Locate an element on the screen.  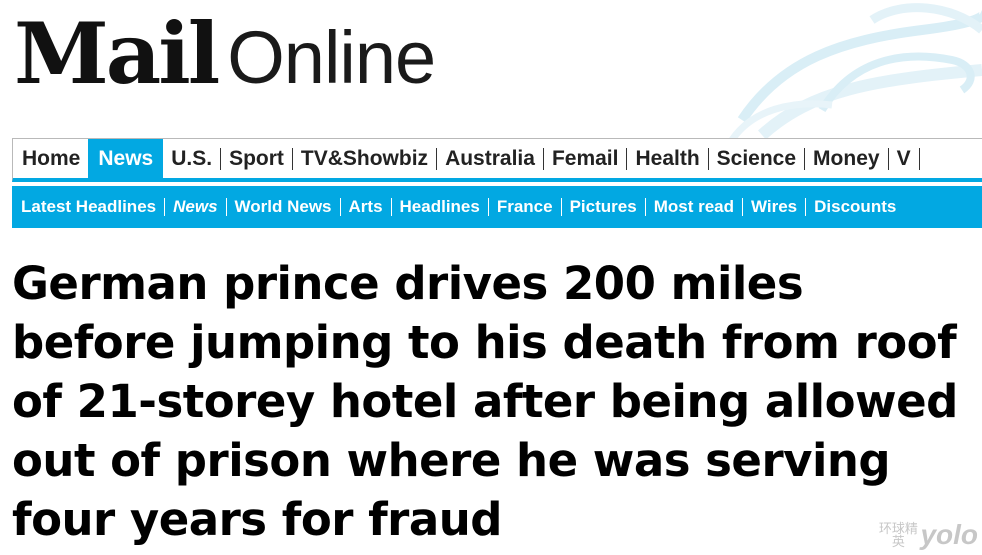
subnav-item-world-news: World News is located at coordinates (284, 207).